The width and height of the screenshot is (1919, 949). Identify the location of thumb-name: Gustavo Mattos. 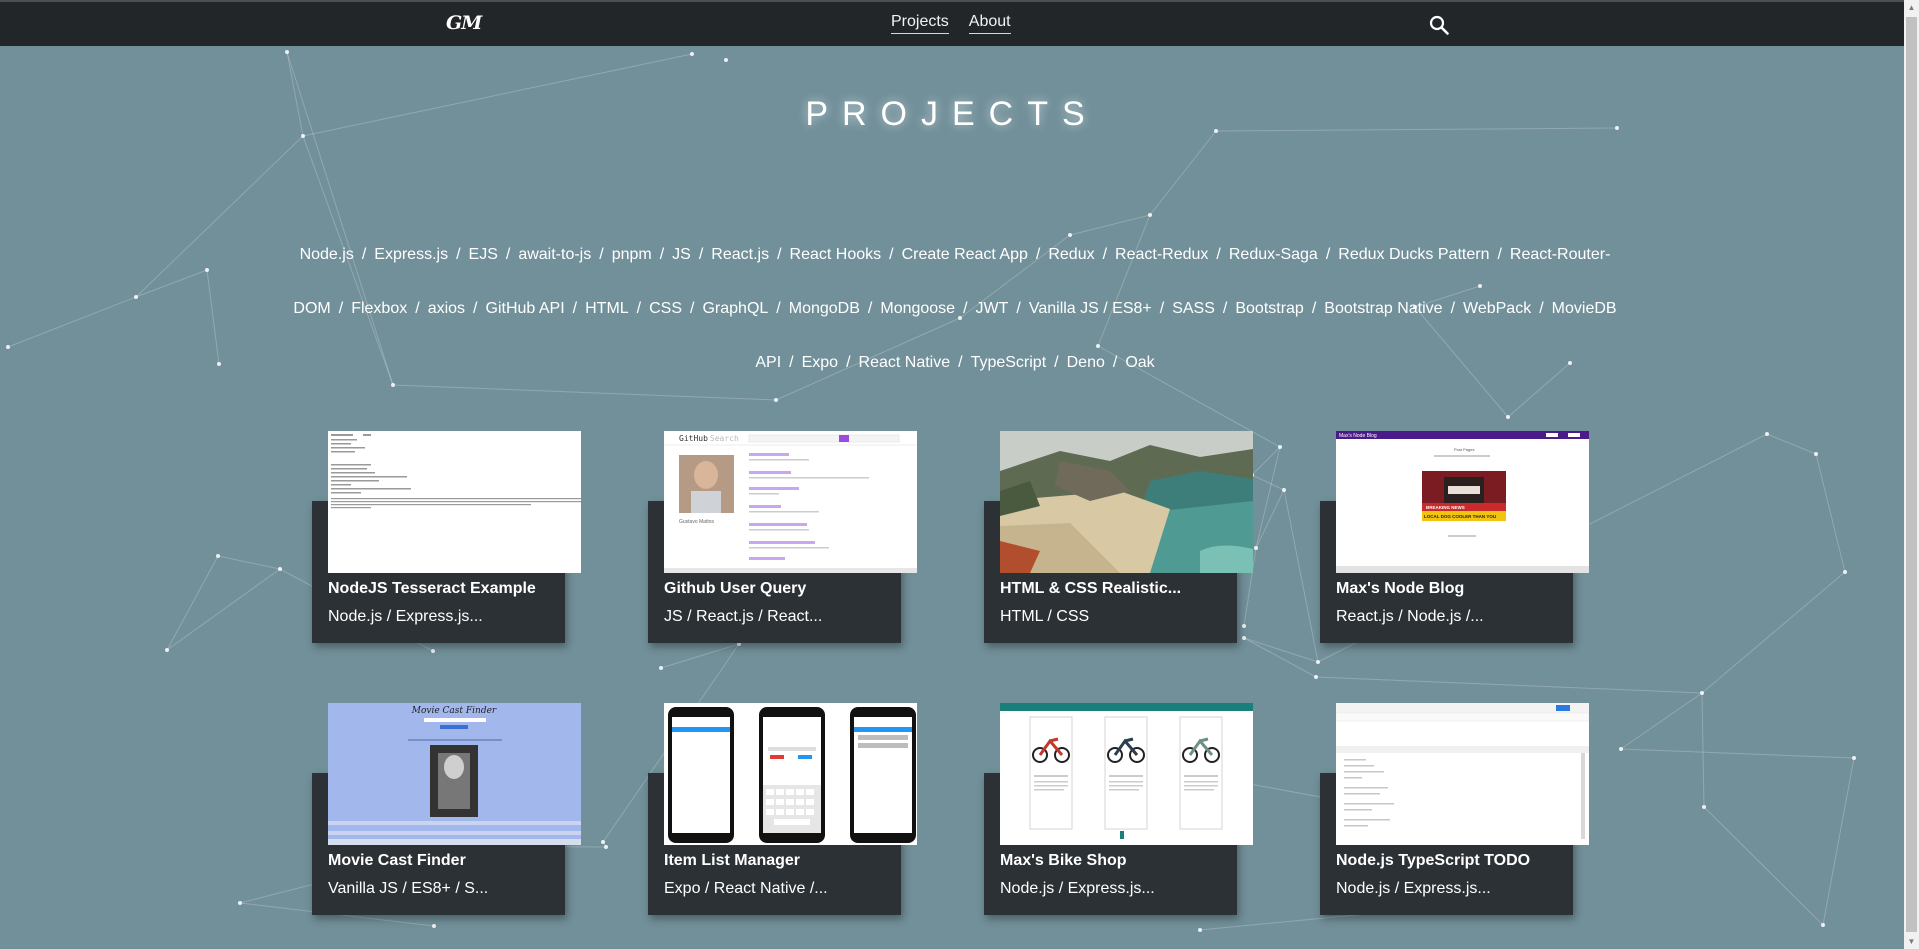
(697, 522).